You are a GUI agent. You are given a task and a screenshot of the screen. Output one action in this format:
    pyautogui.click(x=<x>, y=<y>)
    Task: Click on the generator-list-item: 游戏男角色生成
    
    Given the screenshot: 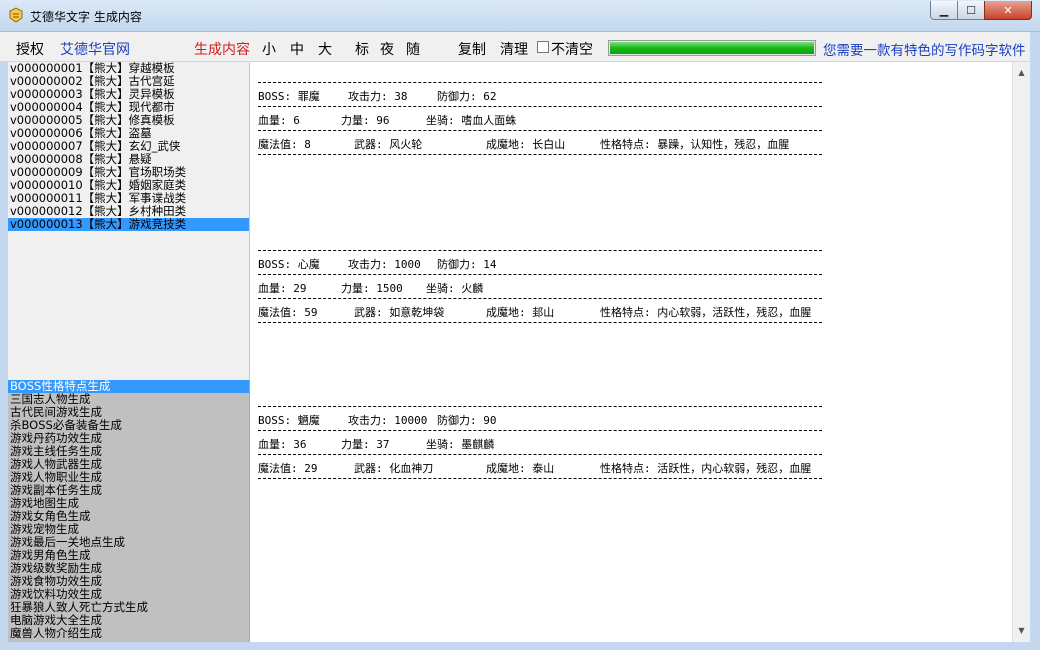 What is the action you would take?
    pyautogui.click(x=128, y=555)
    